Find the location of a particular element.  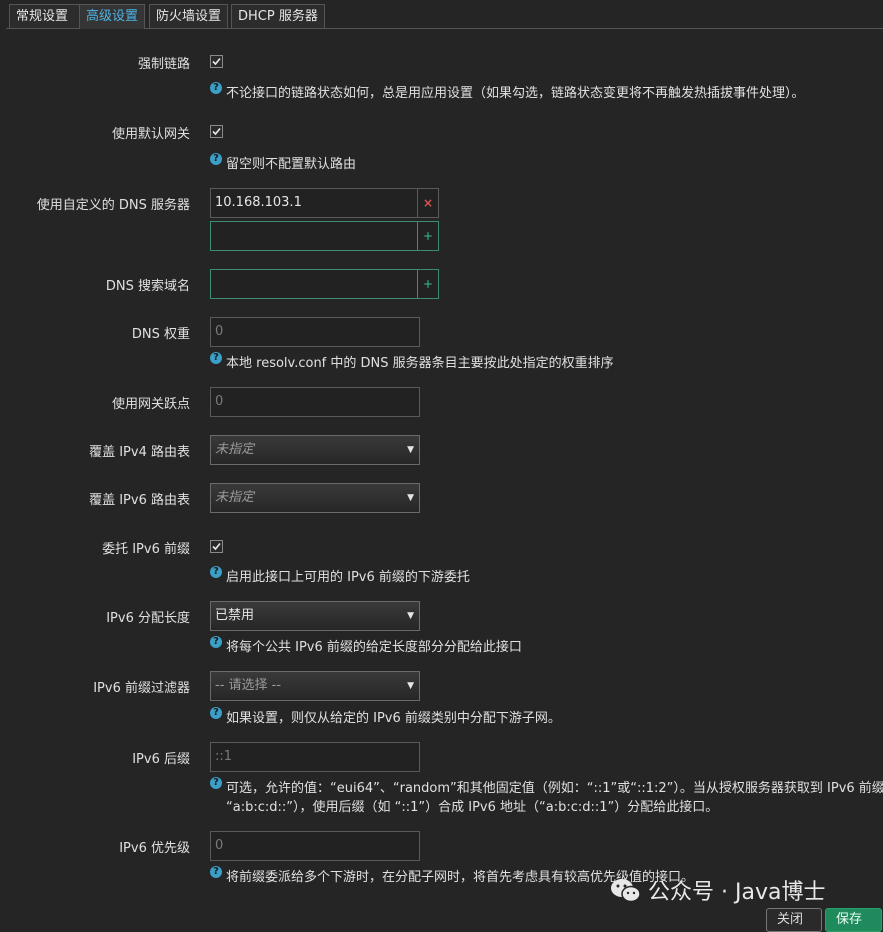

delegate-prefix-label: 委托 IPv6 前缀 is located at coordinates (146, 549).